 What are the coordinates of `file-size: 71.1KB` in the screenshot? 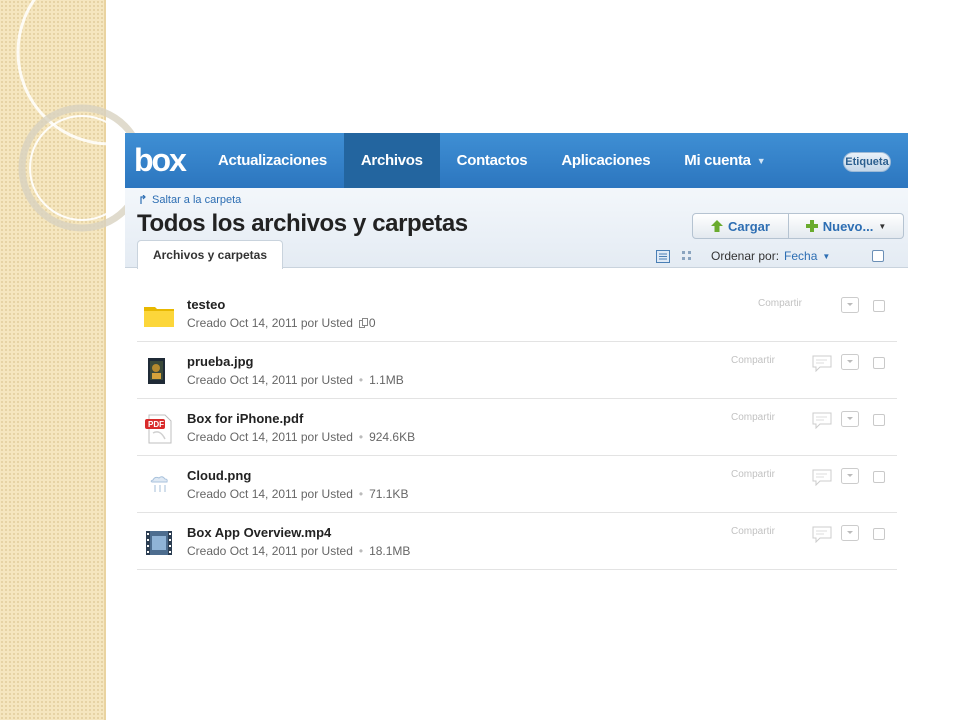 It's located at (389, 494).